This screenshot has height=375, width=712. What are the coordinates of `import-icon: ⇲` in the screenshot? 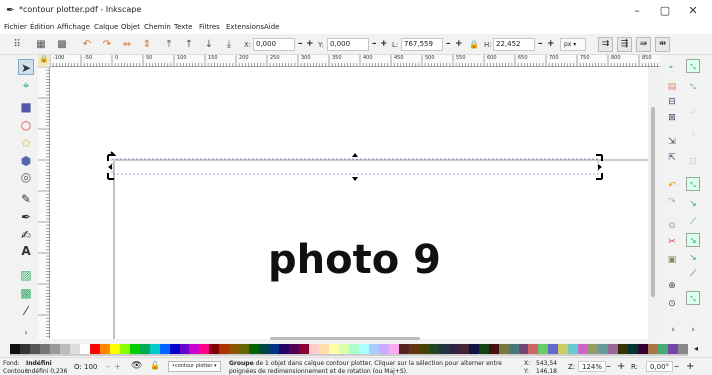 It's located at (672, 142).